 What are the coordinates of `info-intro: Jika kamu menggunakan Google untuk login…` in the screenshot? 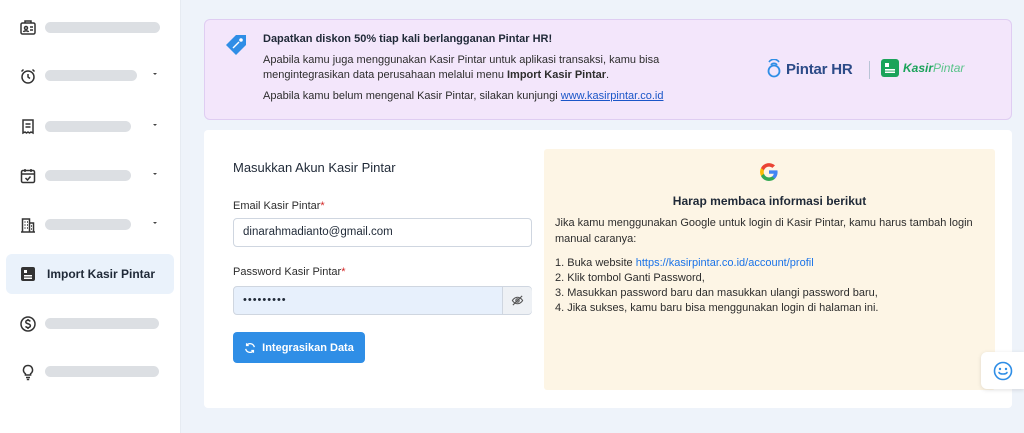 It's located at (764, 231).